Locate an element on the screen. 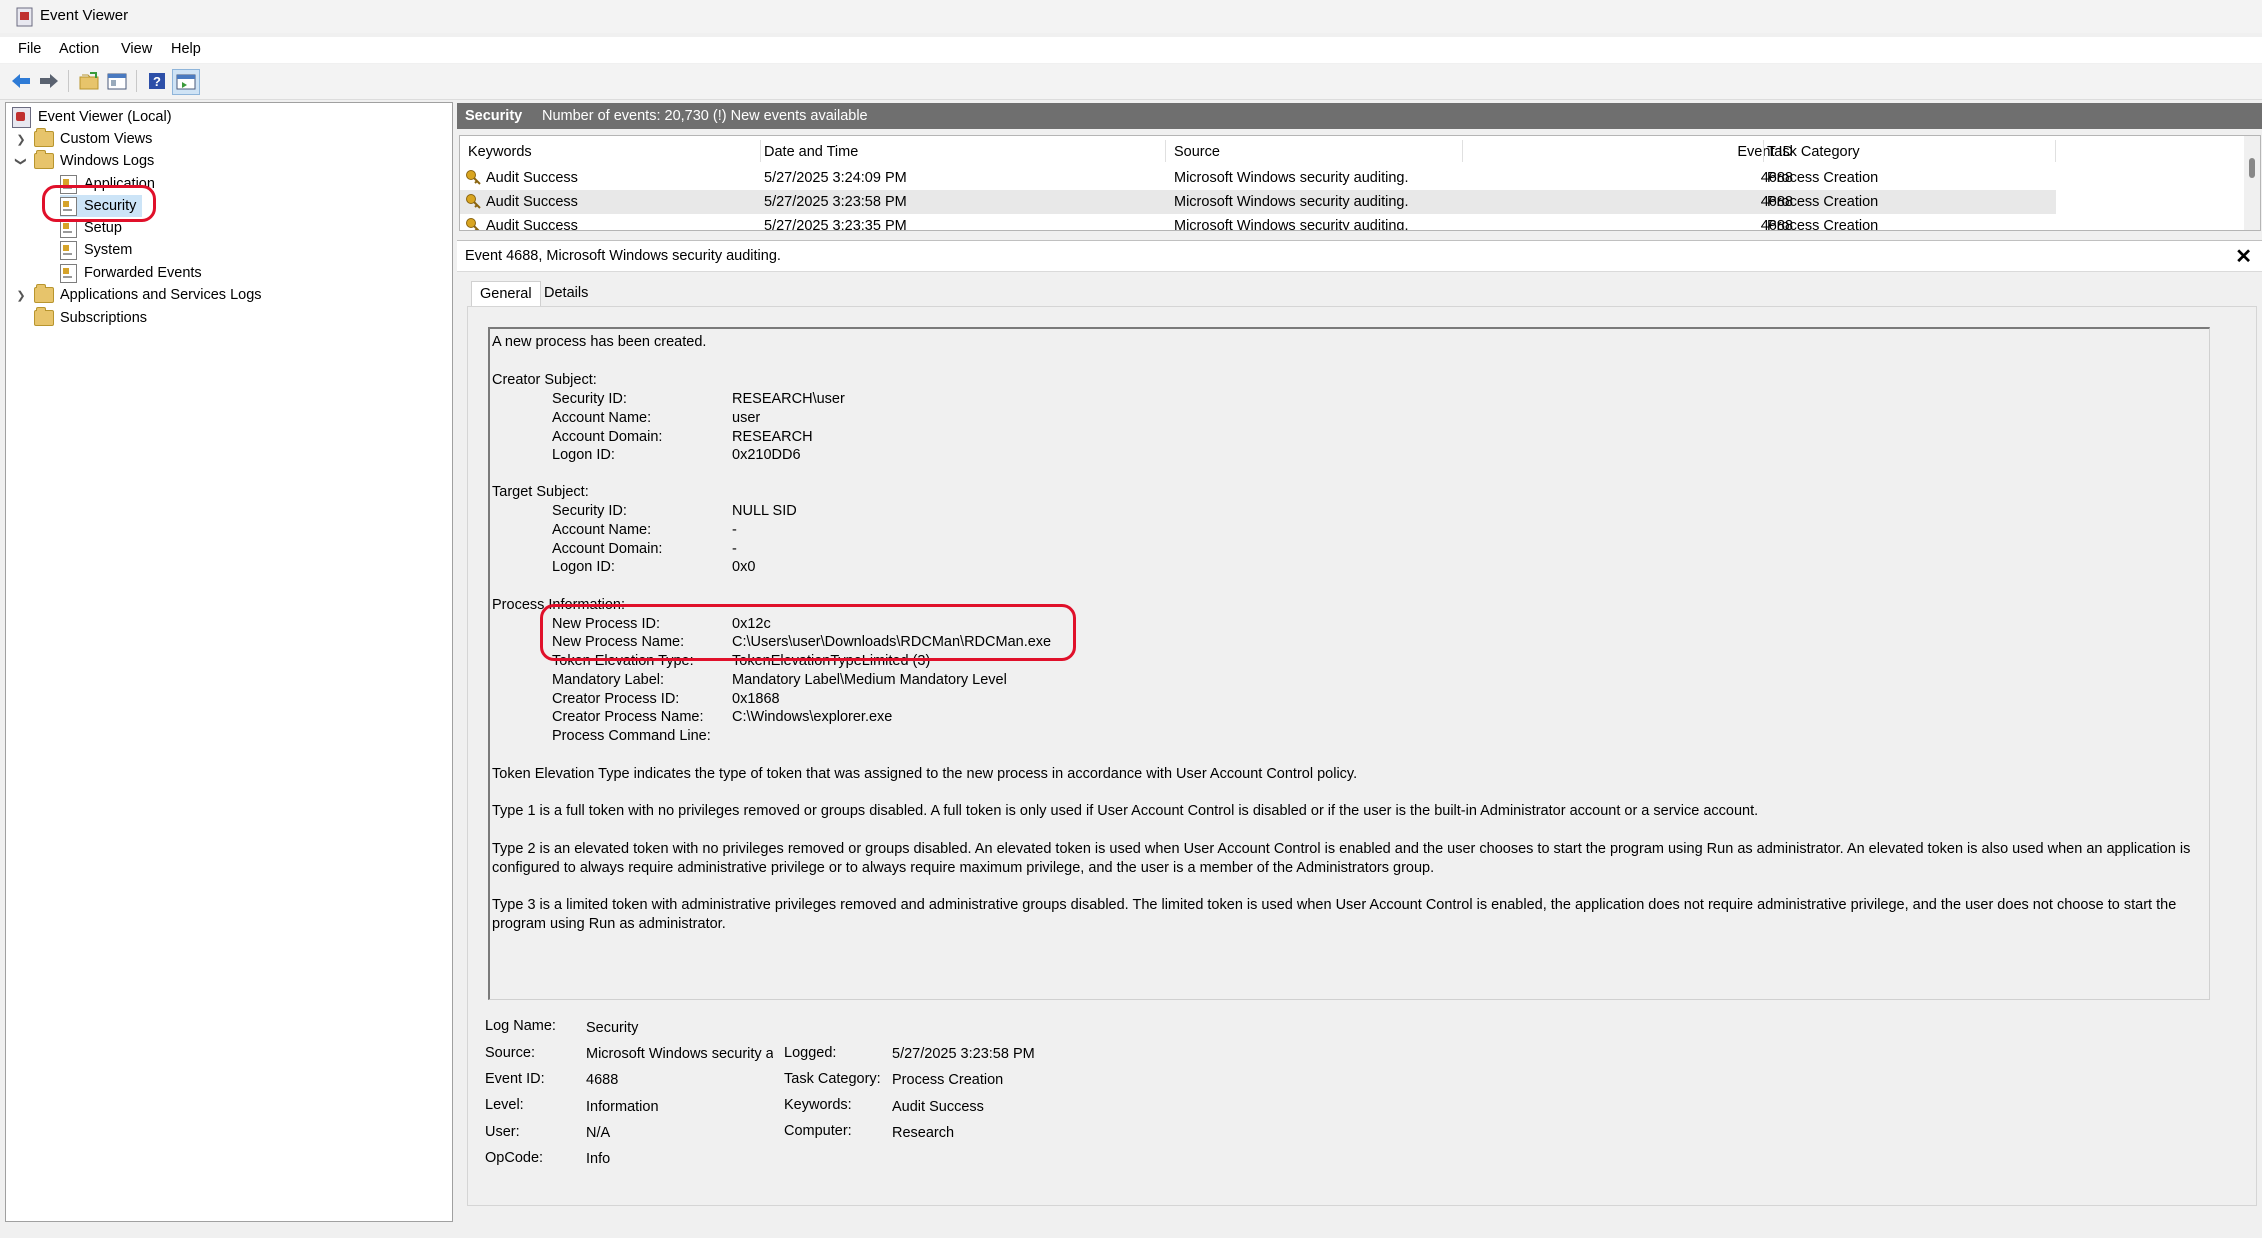 The height and width of the screenshot is (1238, 2262). label-task-category: Task Category: is located at coordinates (832, 1079).